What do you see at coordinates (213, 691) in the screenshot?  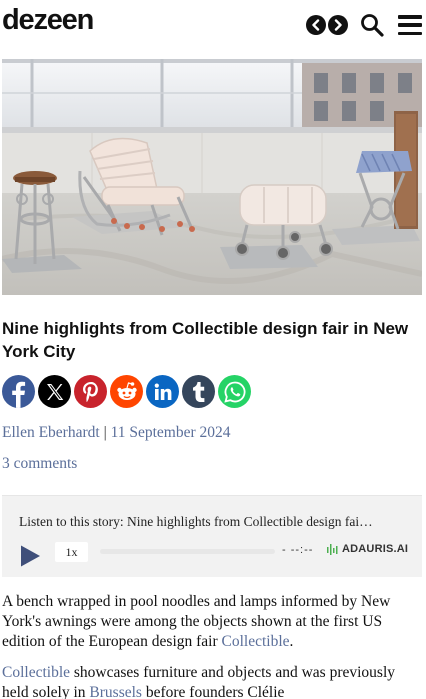 I see `paragraph-text: before founders Clélie` at bounding box center [213, 691].